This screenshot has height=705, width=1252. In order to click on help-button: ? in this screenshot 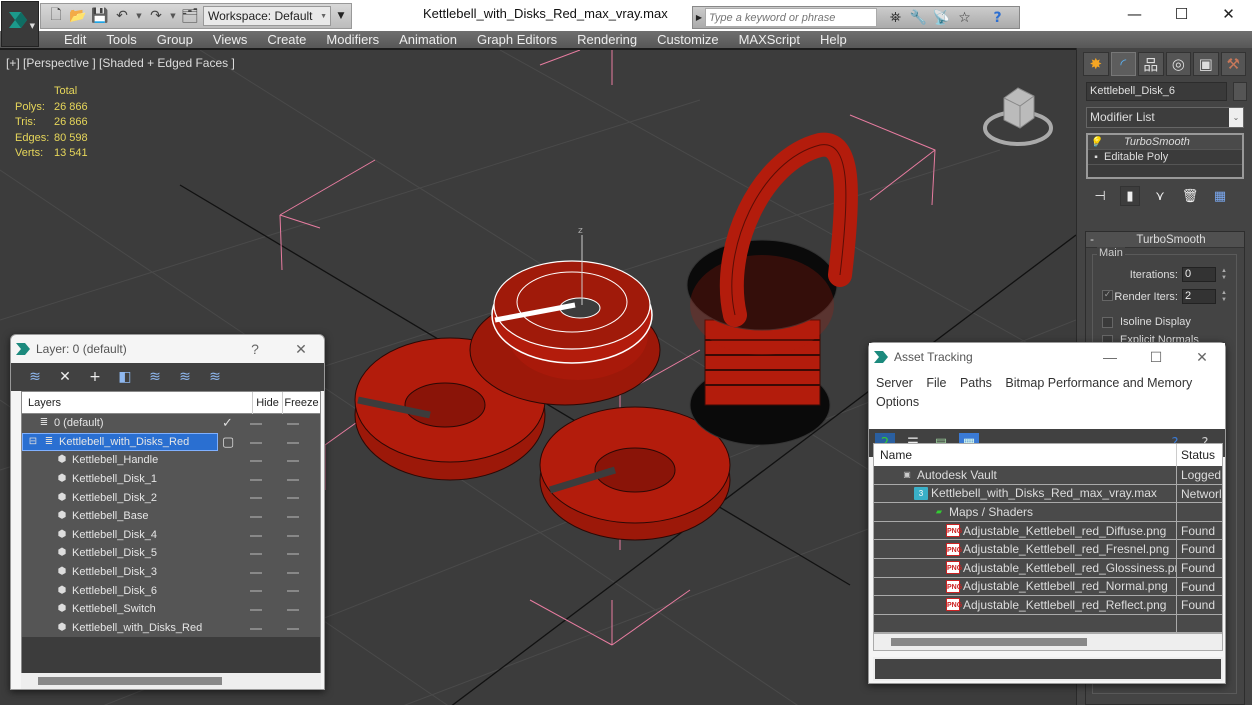, I will do `click(255, 349)`.